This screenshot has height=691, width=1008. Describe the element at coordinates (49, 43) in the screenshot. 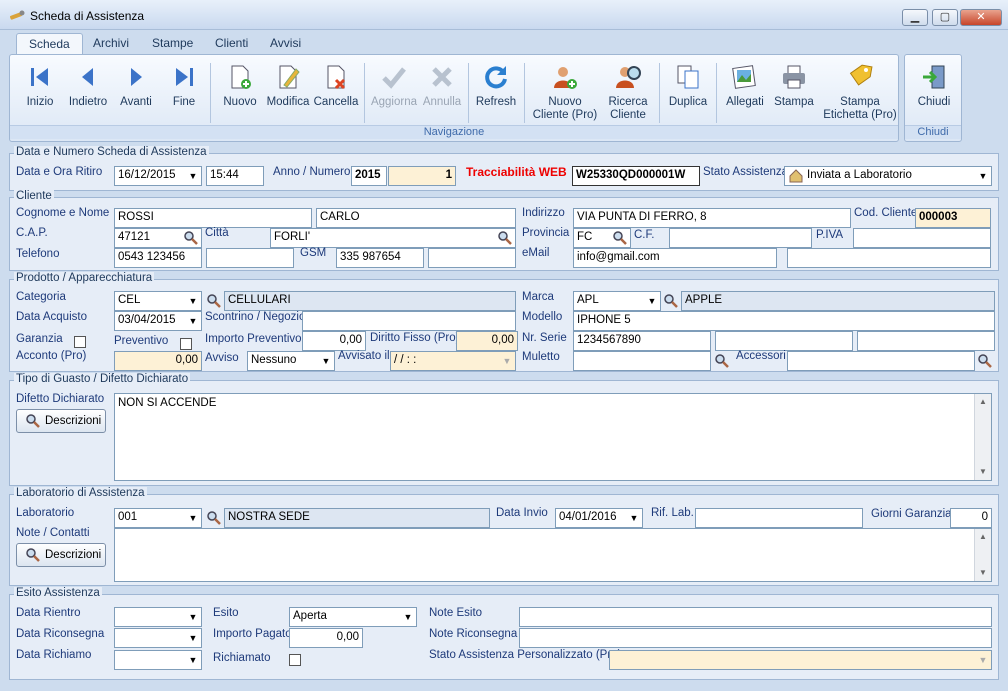

I see `tab-scheda: Scheda` at that location.